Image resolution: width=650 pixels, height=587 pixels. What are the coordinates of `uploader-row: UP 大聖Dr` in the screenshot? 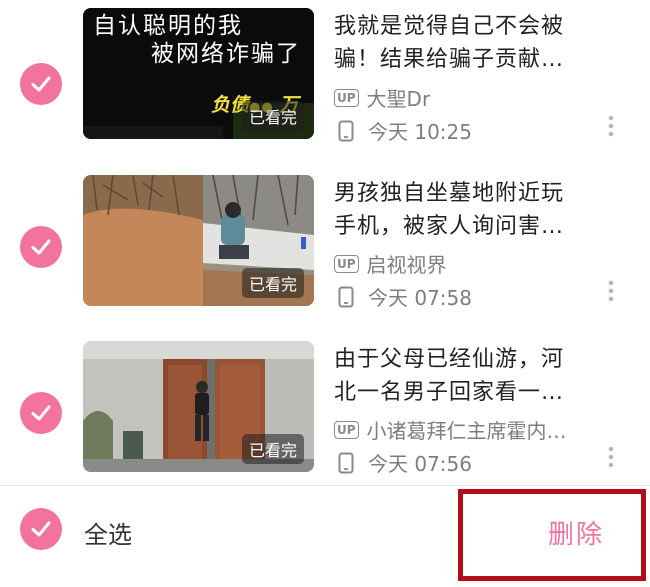 It's located at (382, 97).